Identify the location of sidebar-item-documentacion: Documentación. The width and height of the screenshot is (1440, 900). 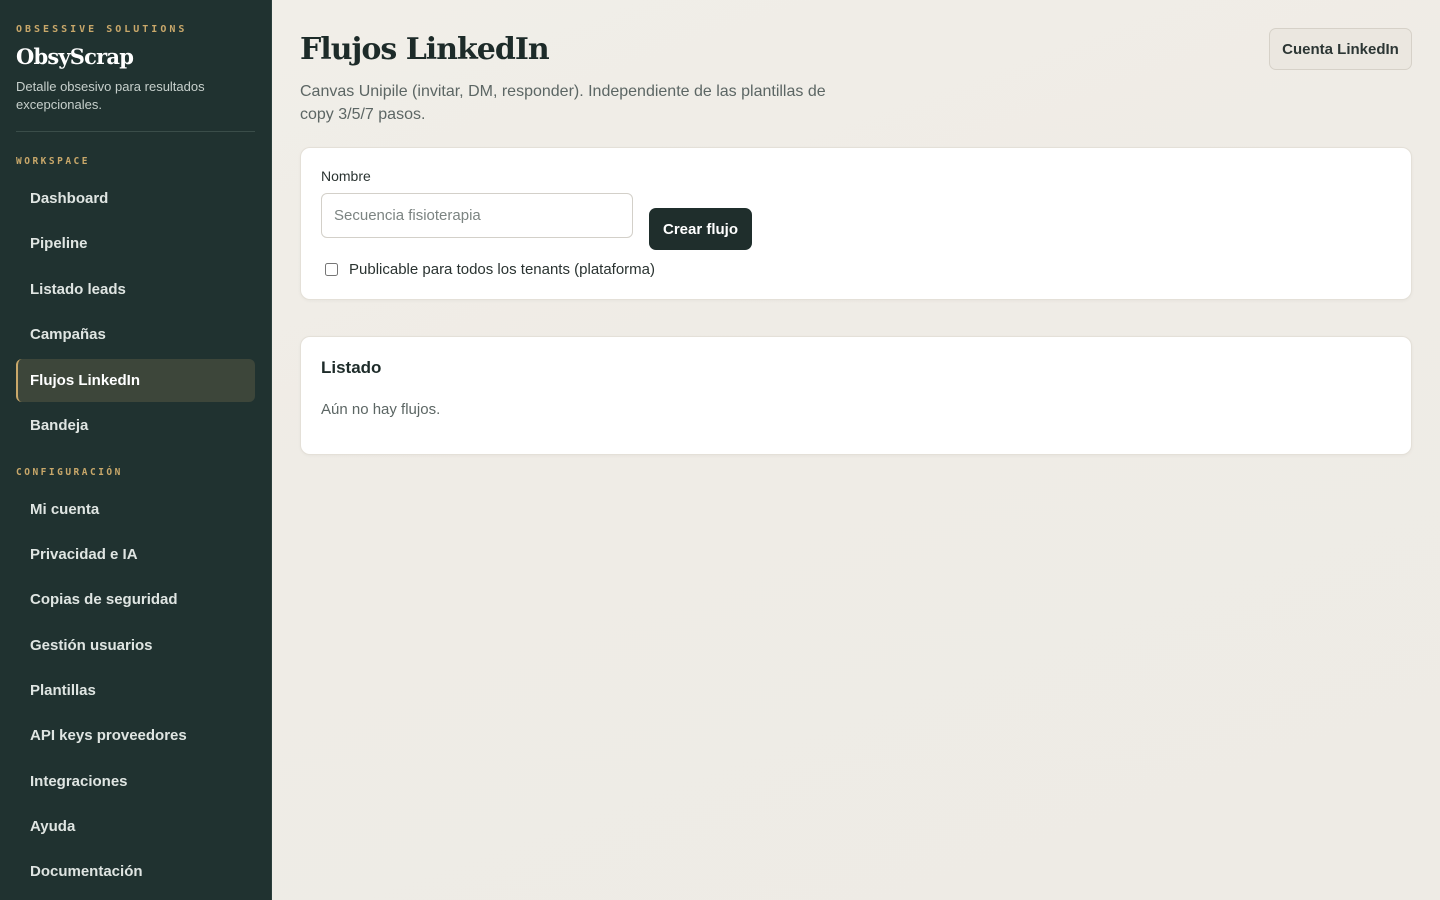
(135, 871).